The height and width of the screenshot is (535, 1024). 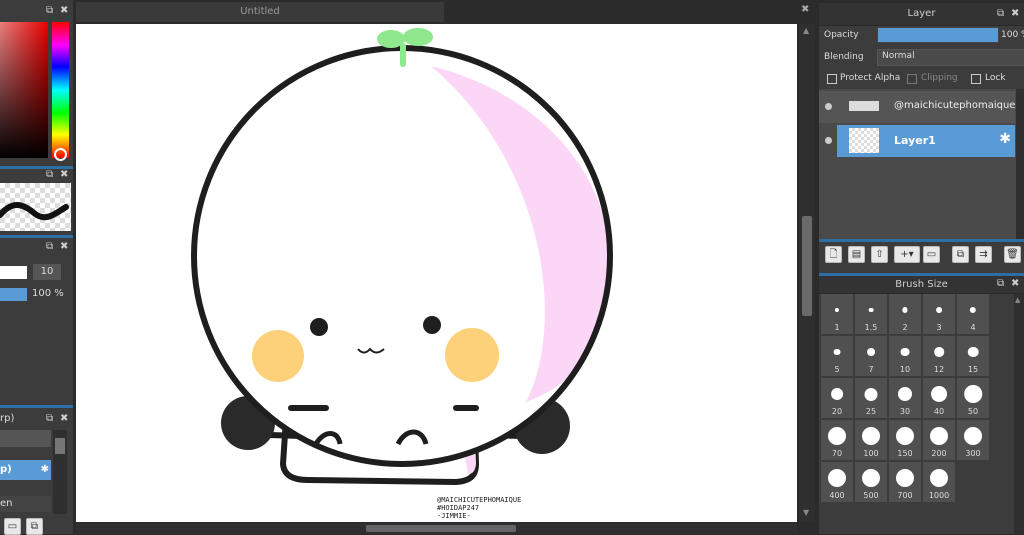 What do you see at coordinates (260, 12) in the screenshot?
I see `canvas-tab: Untitled` at bounding box center [260, 12].